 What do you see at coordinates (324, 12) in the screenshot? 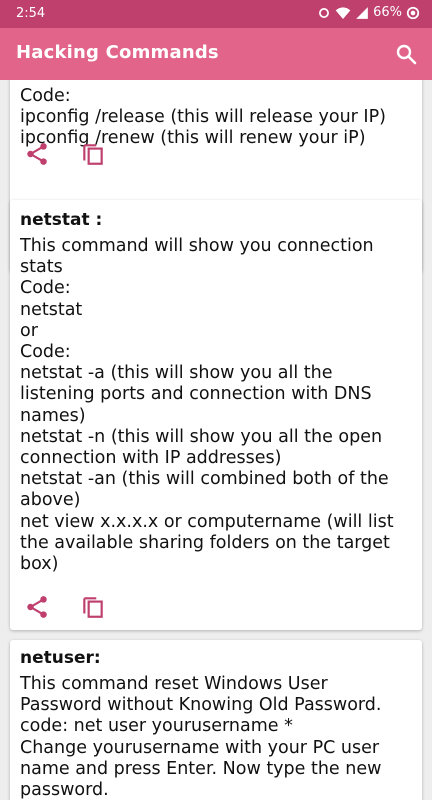
I see `settings-icon` at bounding box center [324, 12].